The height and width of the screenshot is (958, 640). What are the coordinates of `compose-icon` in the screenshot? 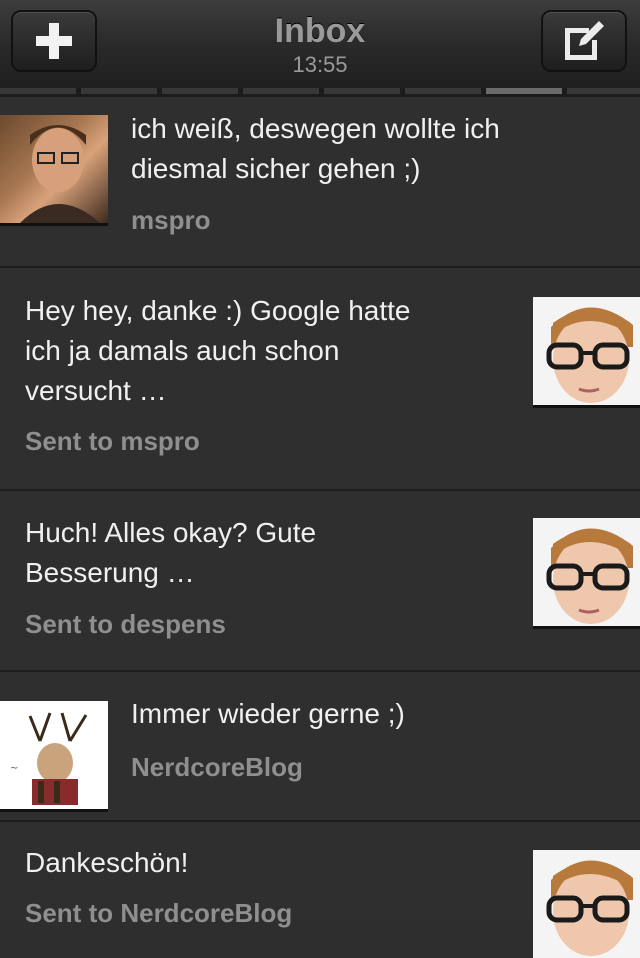 It's located at (584, 40).